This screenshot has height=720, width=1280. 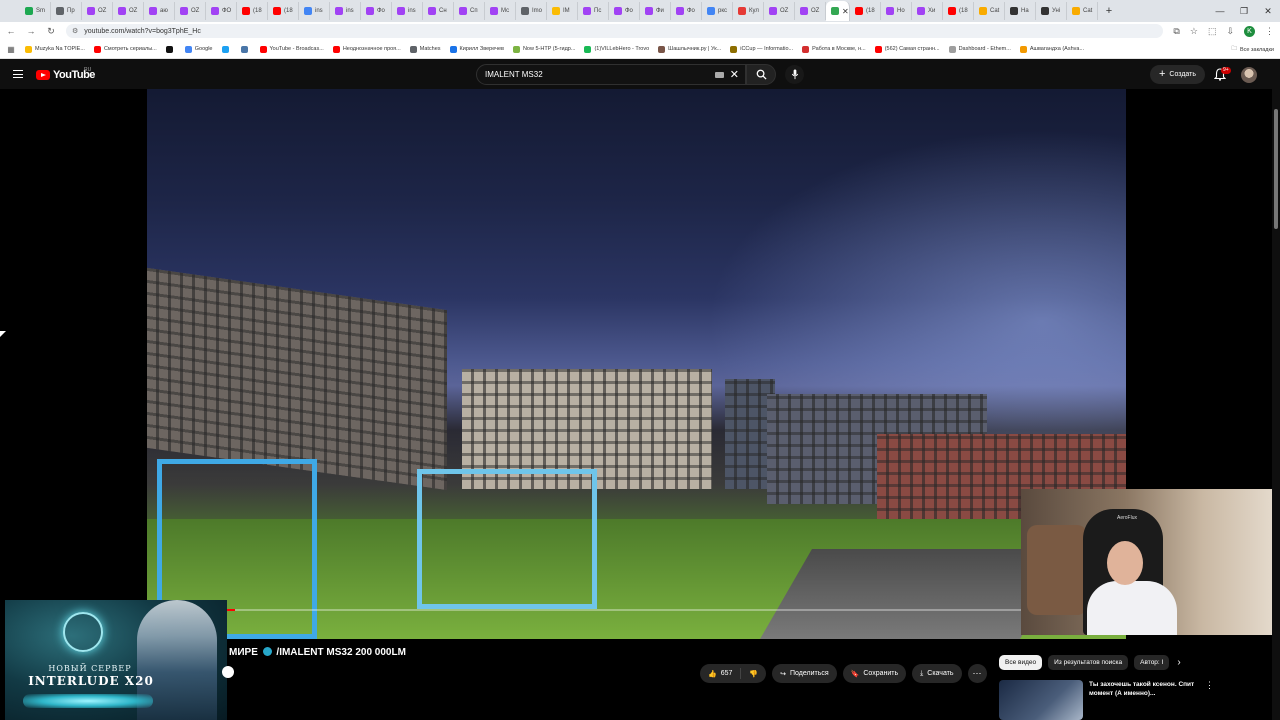 What do you see at coordinates (51, 31) in the screenshot?
I see `reload-icon: ↻` at bounding box center [51, 31].